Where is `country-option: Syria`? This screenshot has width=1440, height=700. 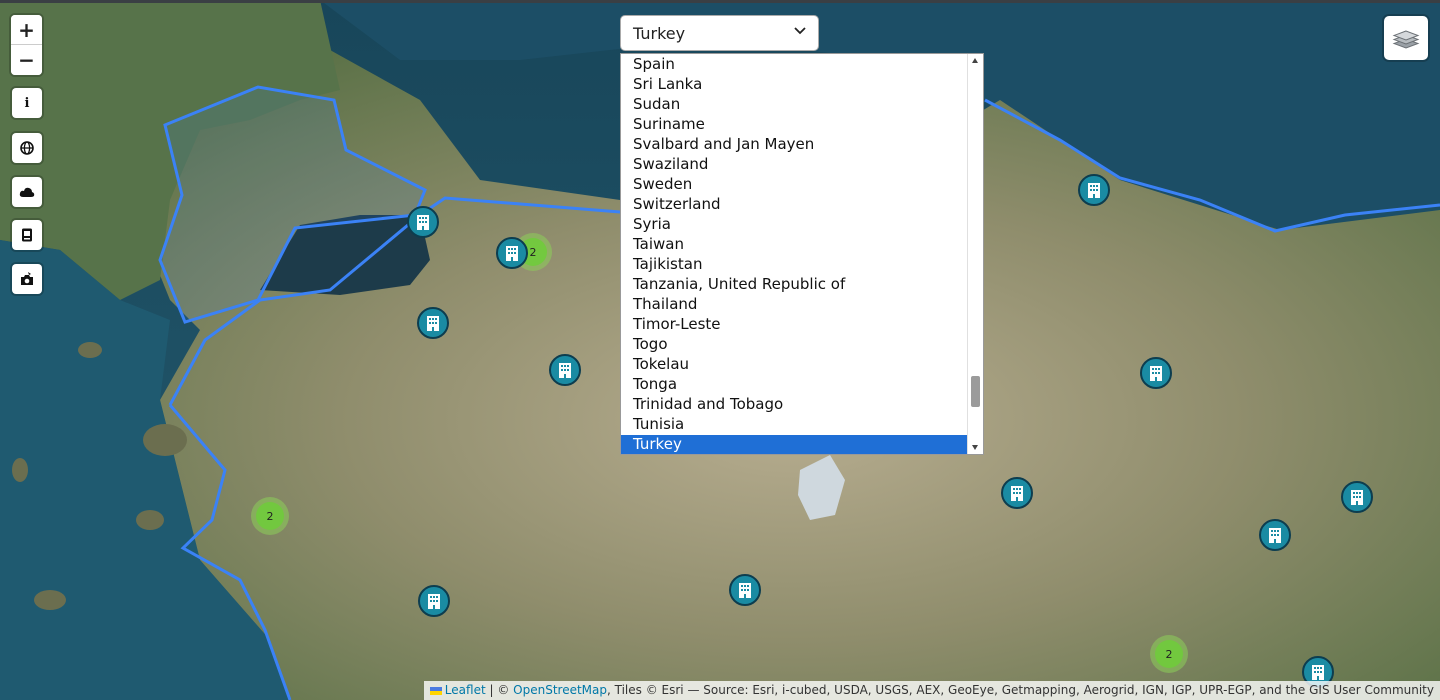
country-option: Syria is located at coordinates (795, 225).